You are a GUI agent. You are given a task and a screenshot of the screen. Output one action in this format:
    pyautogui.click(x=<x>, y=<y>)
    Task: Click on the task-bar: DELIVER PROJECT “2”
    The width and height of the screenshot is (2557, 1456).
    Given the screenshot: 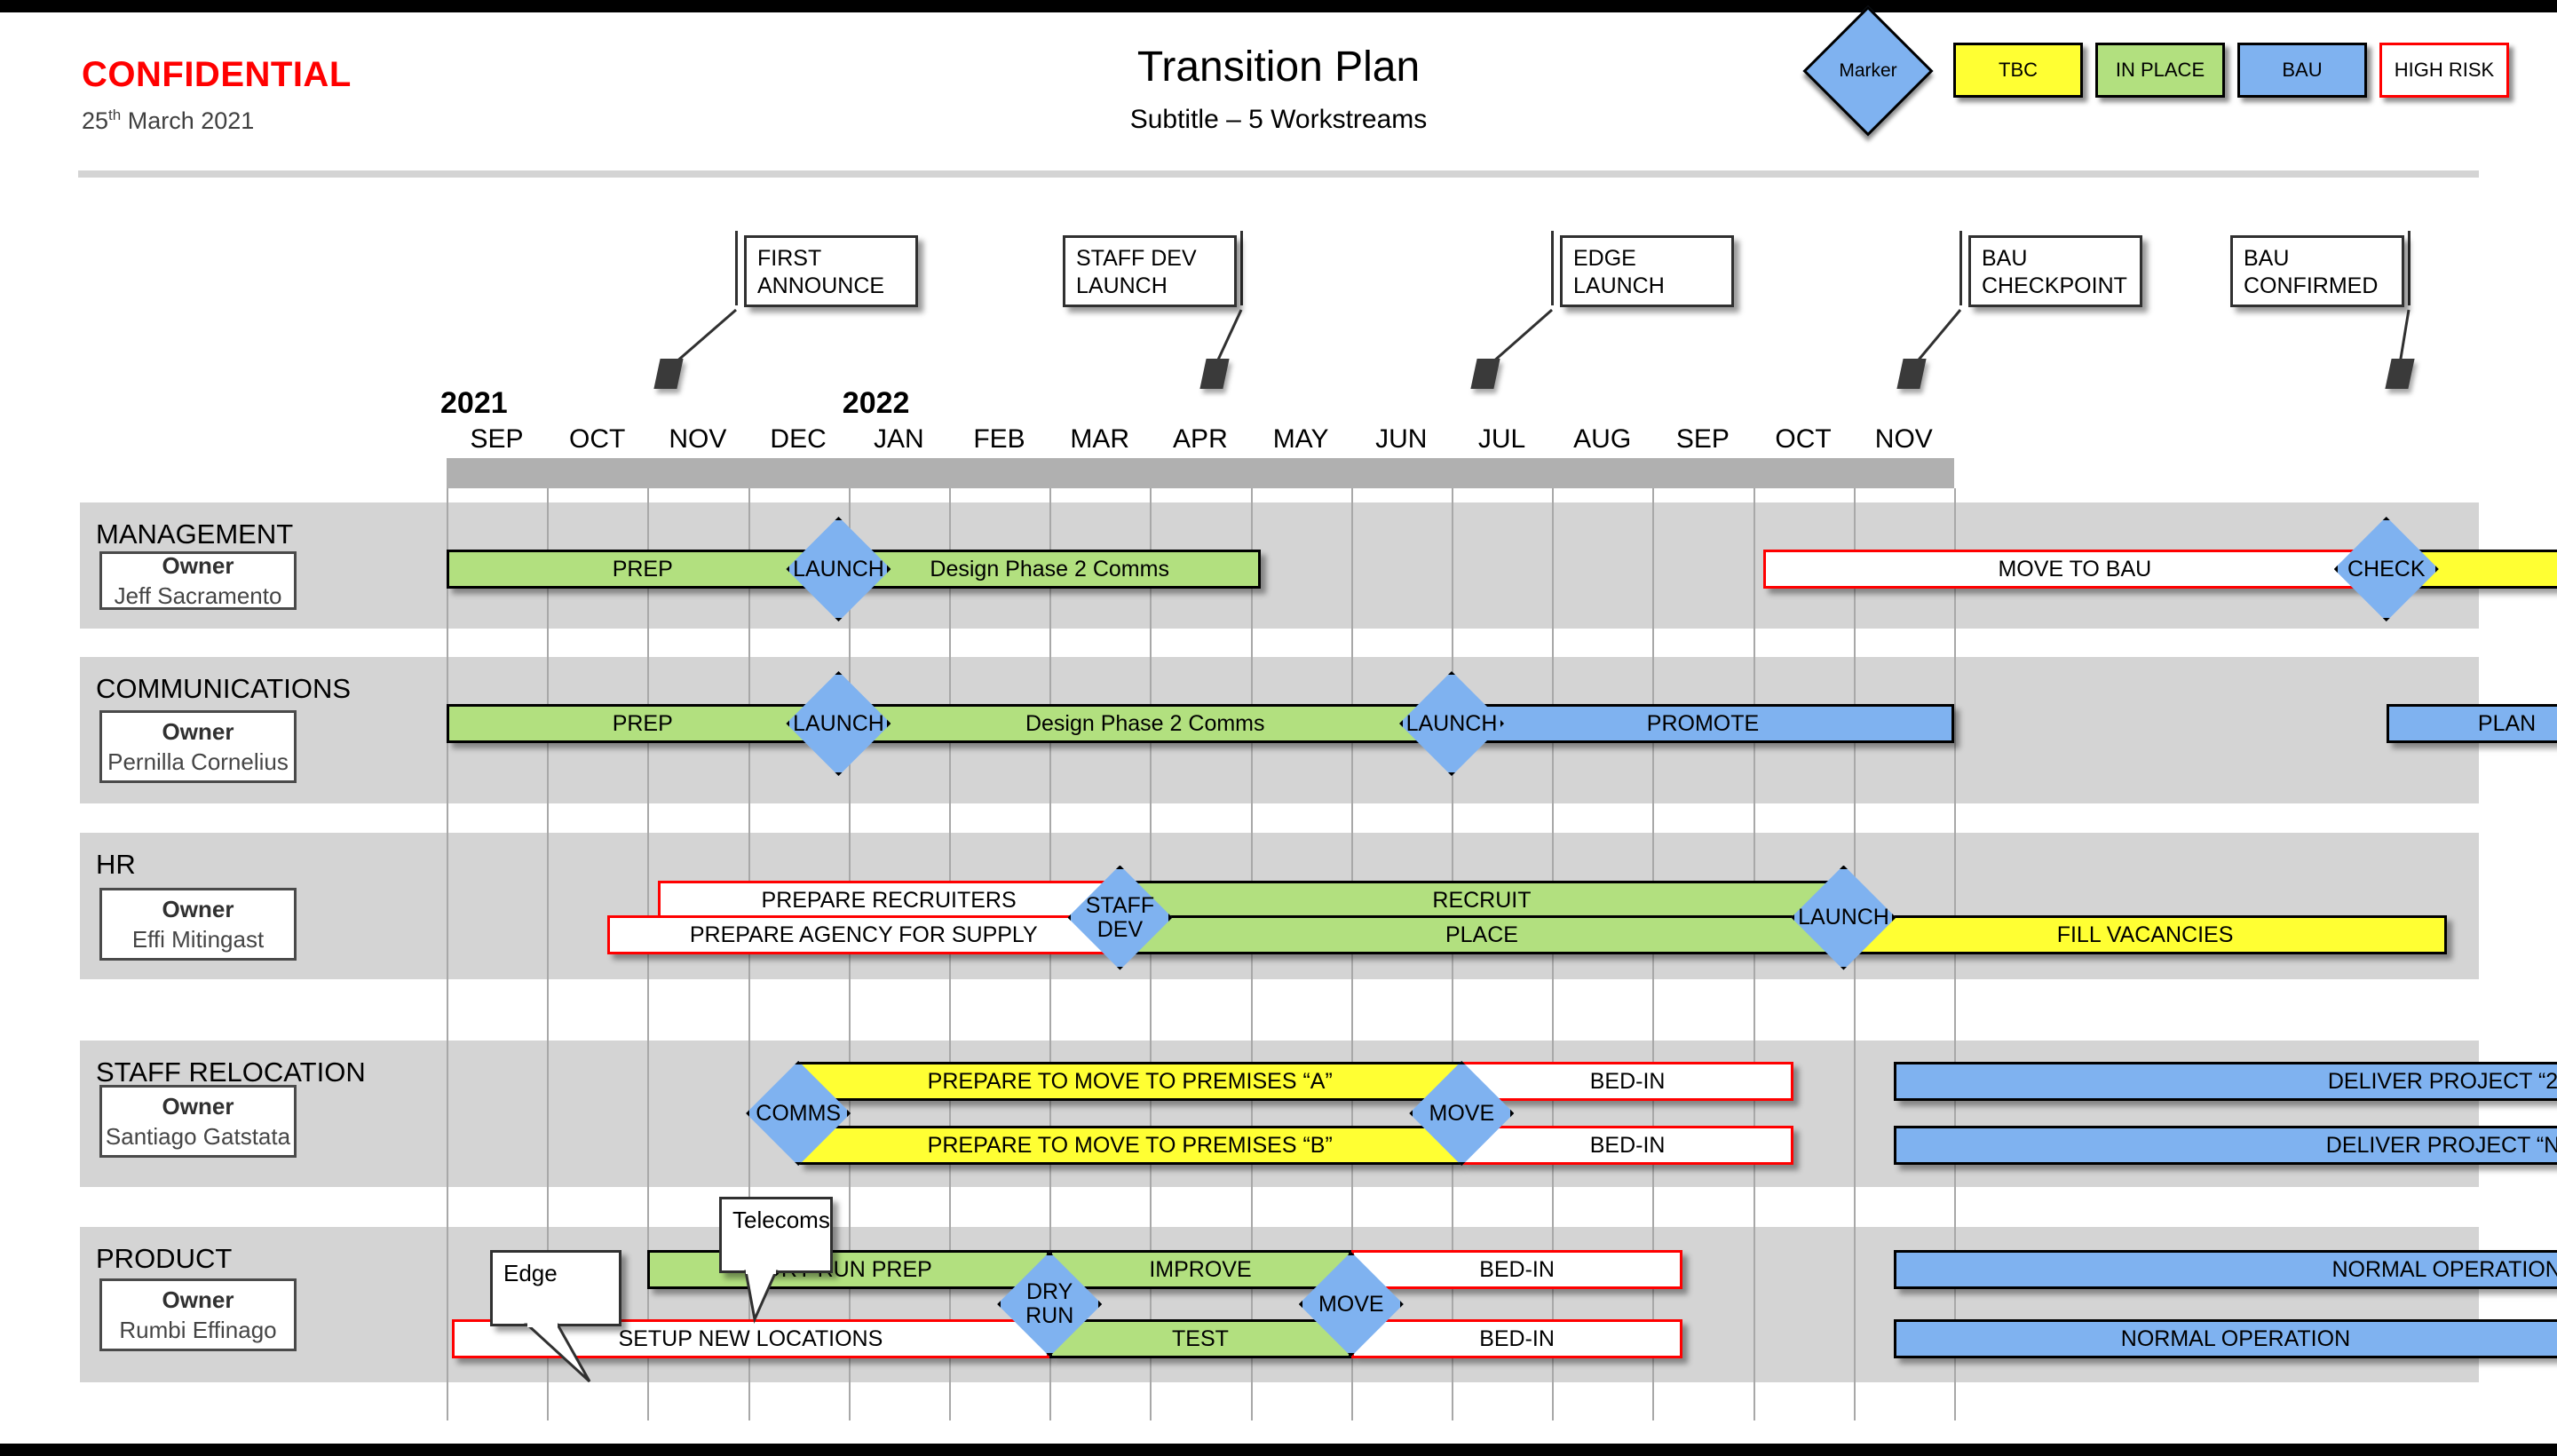 What is the action you would take?
    pyautogui.click(x=2225, y=1081)
    